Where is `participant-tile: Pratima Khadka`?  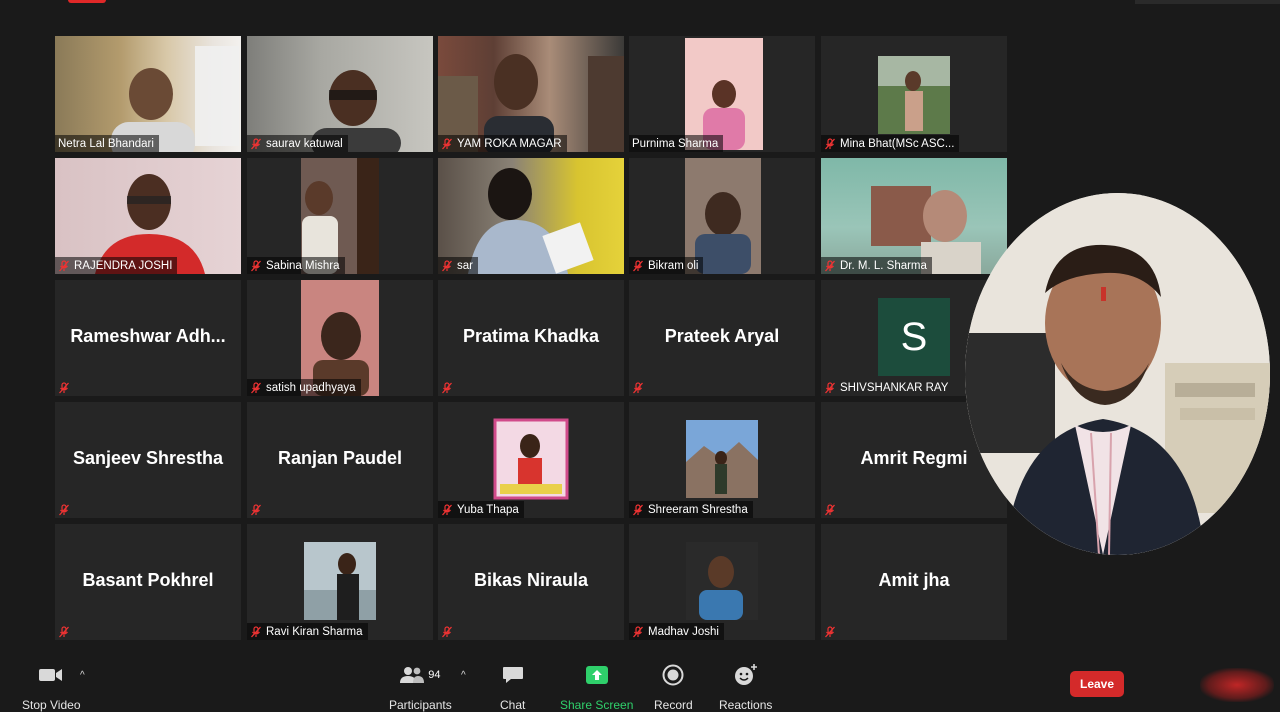 participant-tile: Pratima Khadka is located at coordinates (531, 338).